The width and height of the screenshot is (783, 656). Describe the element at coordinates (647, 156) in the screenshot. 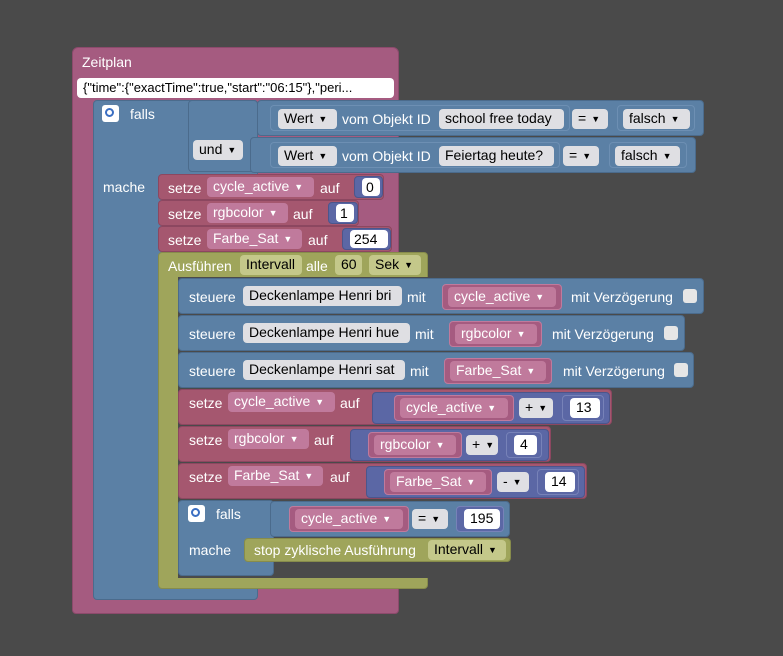

I see `bool-dropdown-2: falsch ▼` at that location.